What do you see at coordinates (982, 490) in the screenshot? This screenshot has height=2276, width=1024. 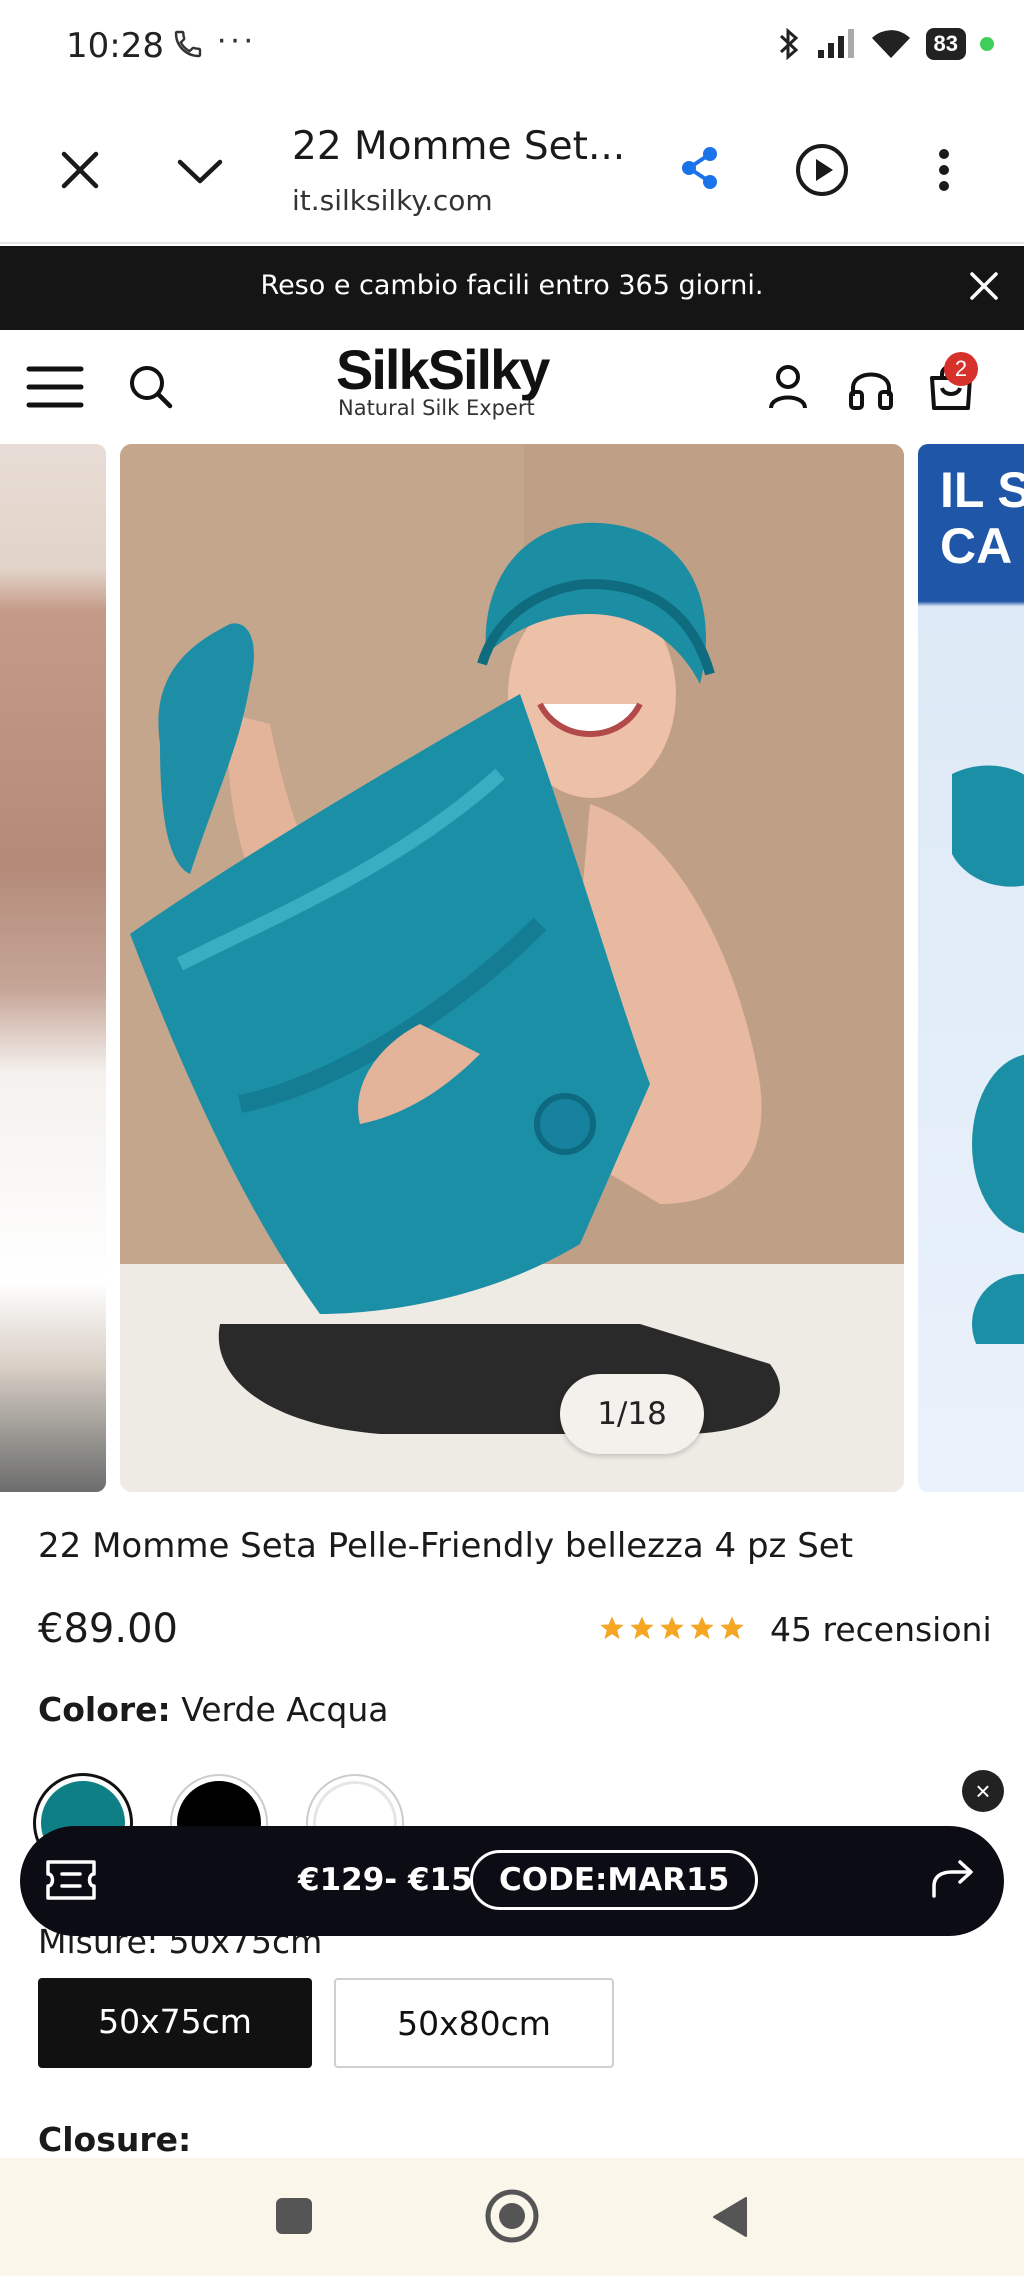 I see `next-slide-caption-line1: IL S` at bounding box center [982, 490].